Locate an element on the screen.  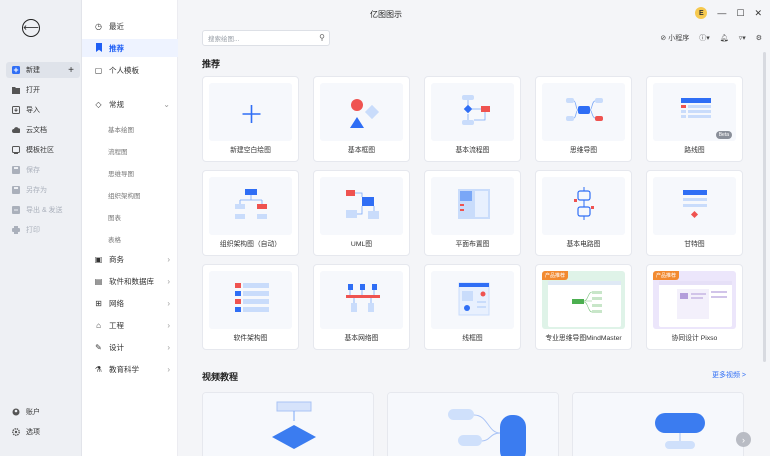
back-arrow-icon: ⟵ is located at coordinates (31, 28).